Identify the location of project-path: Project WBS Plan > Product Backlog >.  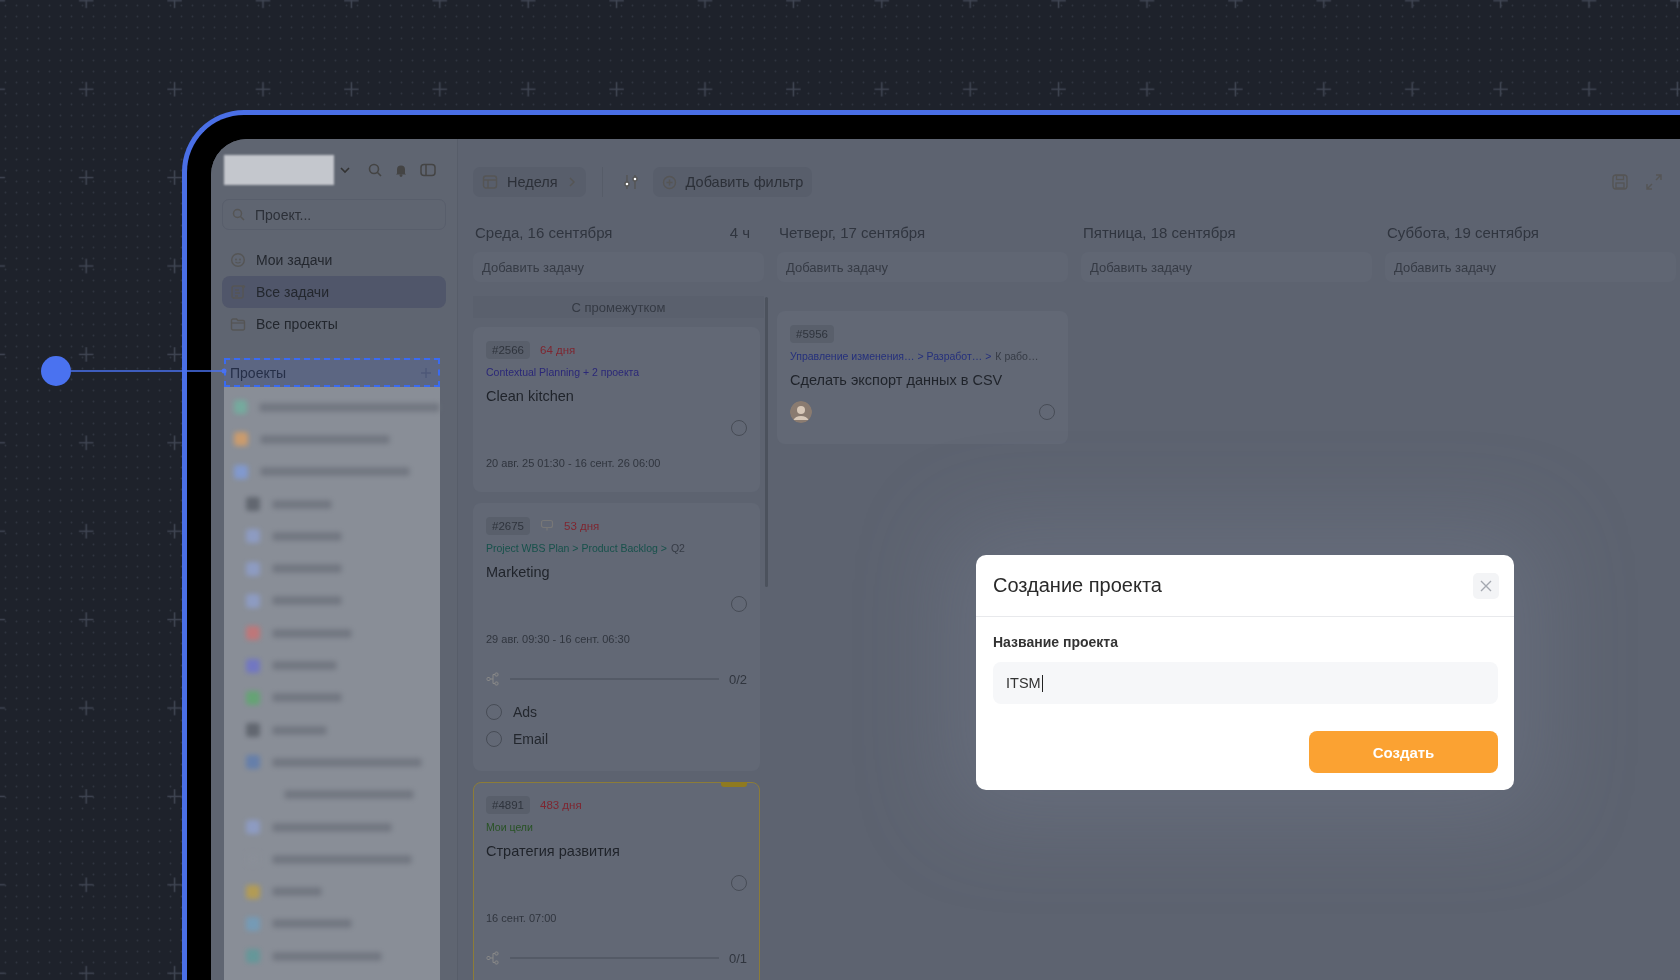
(576, 549).